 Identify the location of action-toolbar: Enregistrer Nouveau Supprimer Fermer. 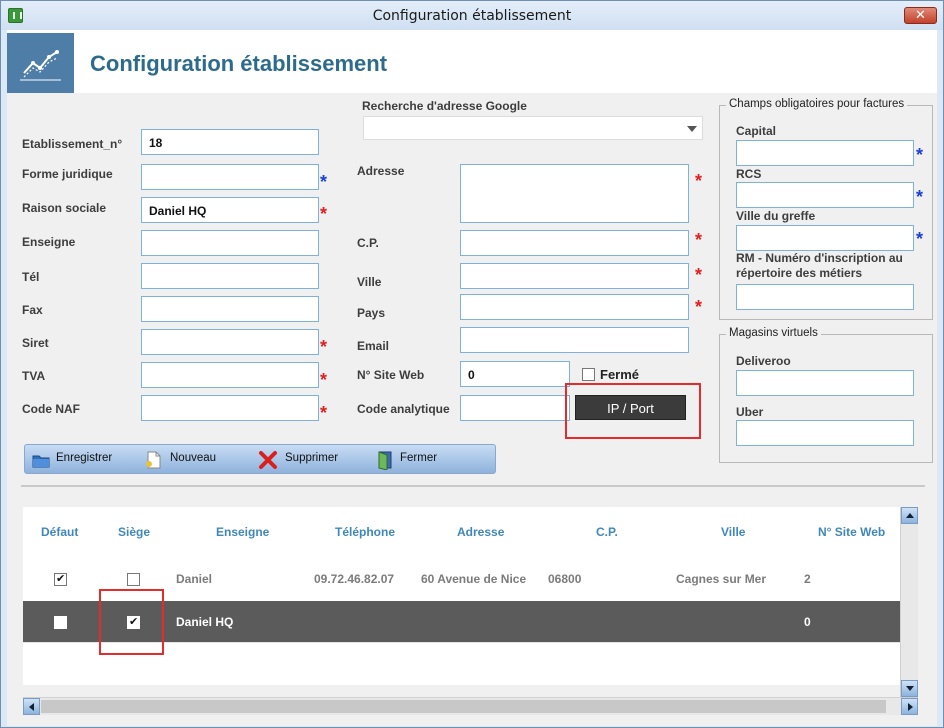
(260, 459).